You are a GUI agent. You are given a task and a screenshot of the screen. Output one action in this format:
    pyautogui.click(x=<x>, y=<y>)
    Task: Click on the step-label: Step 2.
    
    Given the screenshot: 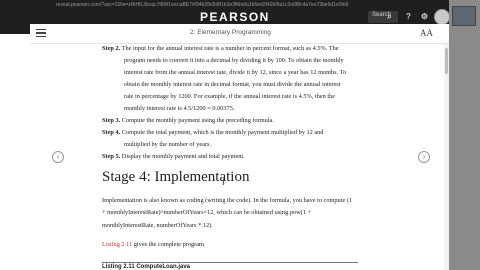 What is the action you would take?
    pyautogui.click(x=111, y=48)
    